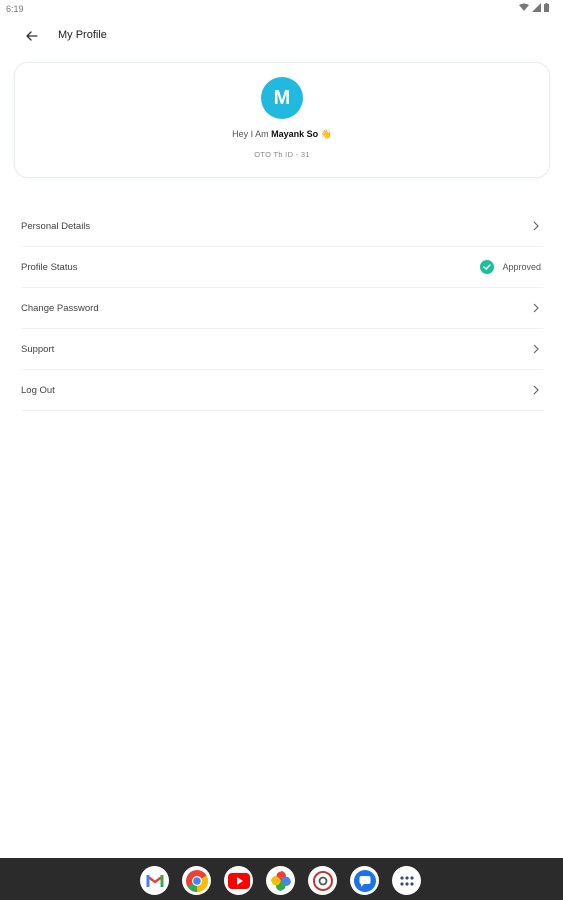  I want to click on status-bar: 6:19, so click(281, 9).